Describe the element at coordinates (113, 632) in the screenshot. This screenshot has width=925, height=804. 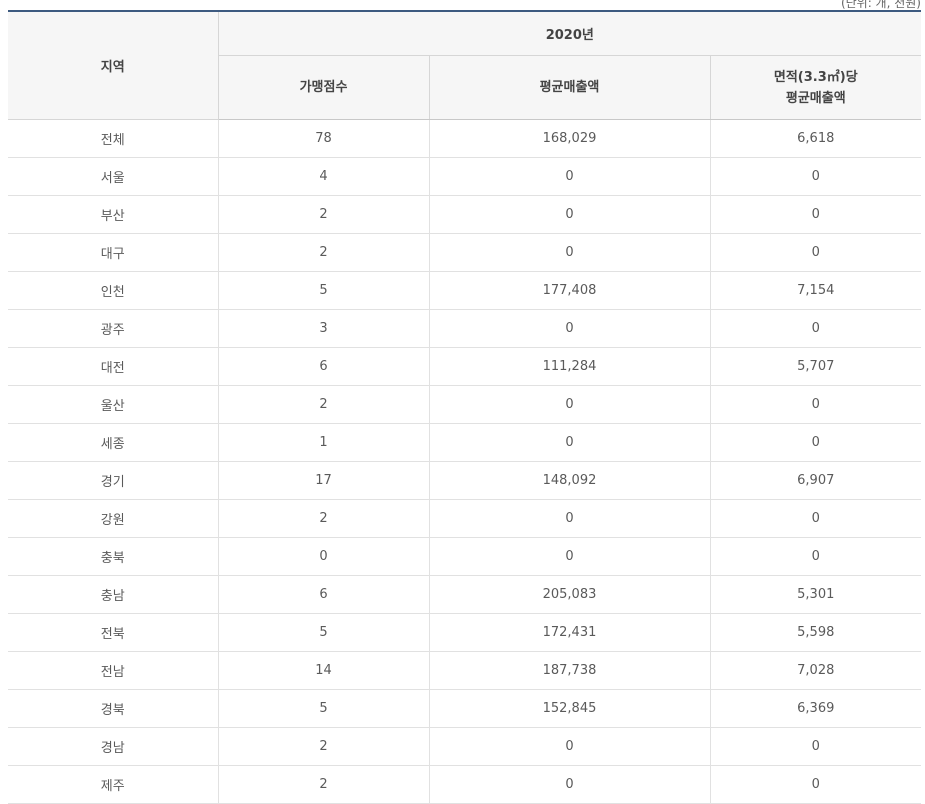
I see `cell-region: 전북` at that location.